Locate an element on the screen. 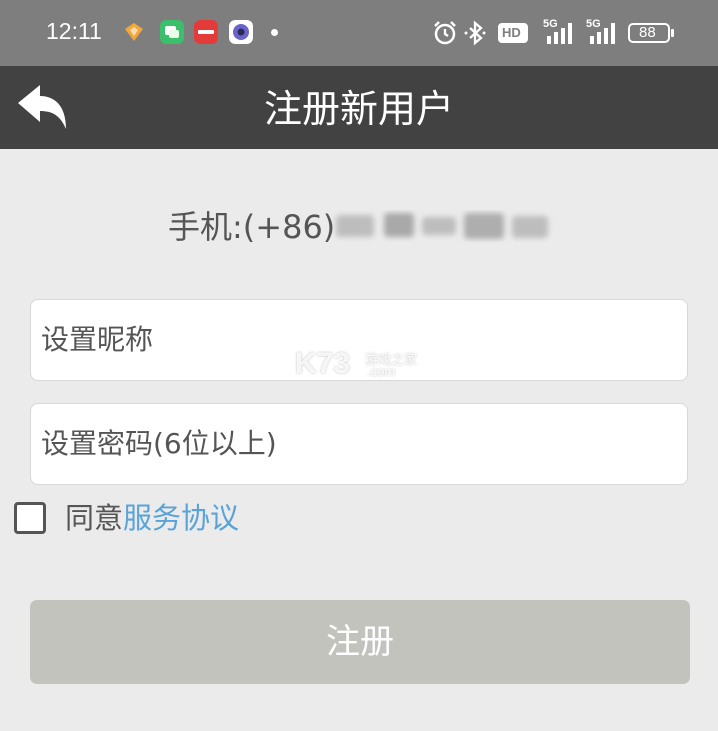 This screenshot has width=718, height=731. nickname-placeholder: 设置昵称 is located at coordinates (97, 339).